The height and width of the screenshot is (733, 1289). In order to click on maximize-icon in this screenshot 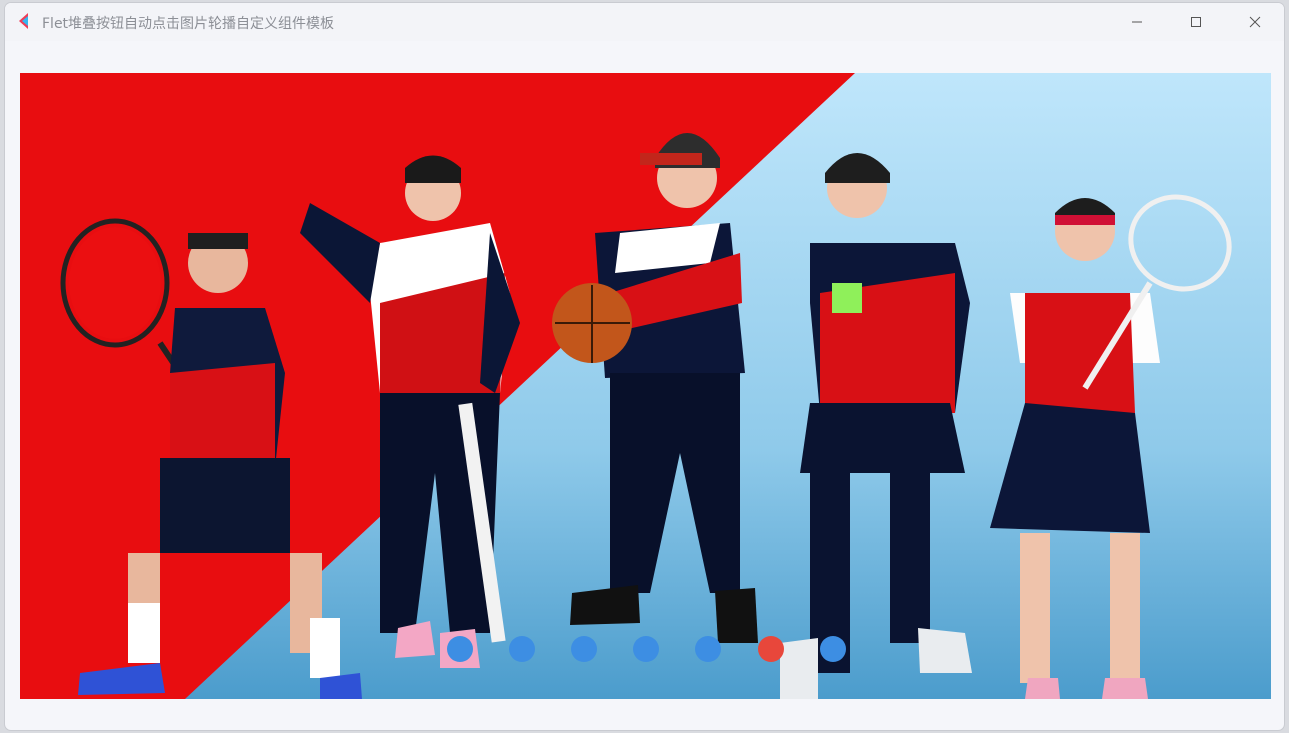, I will do `click(1196, 22)`.